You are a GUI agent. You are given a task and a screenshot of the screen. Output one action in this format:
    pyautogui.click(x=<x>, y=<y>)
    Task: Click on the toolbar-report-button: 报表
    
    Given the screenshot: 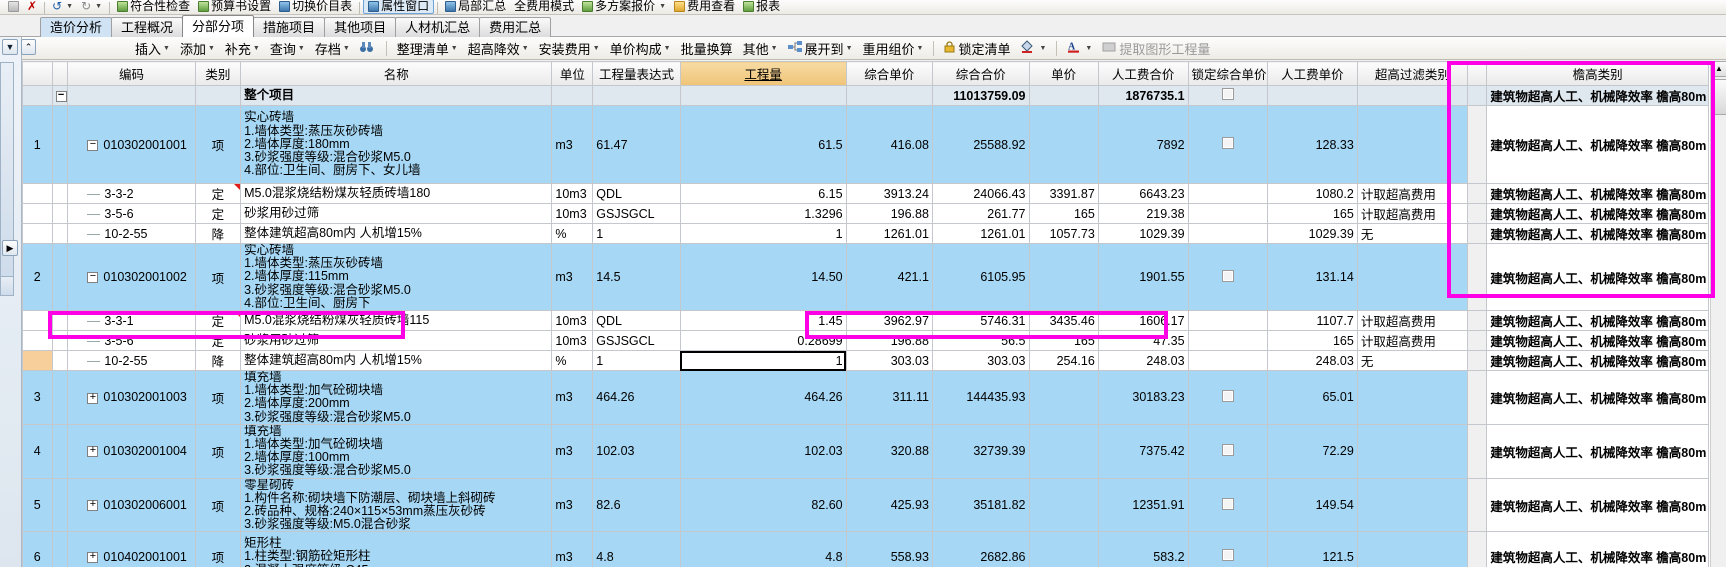 What is the action you would take?
    pyautogui.click(x=761, y=7)
    